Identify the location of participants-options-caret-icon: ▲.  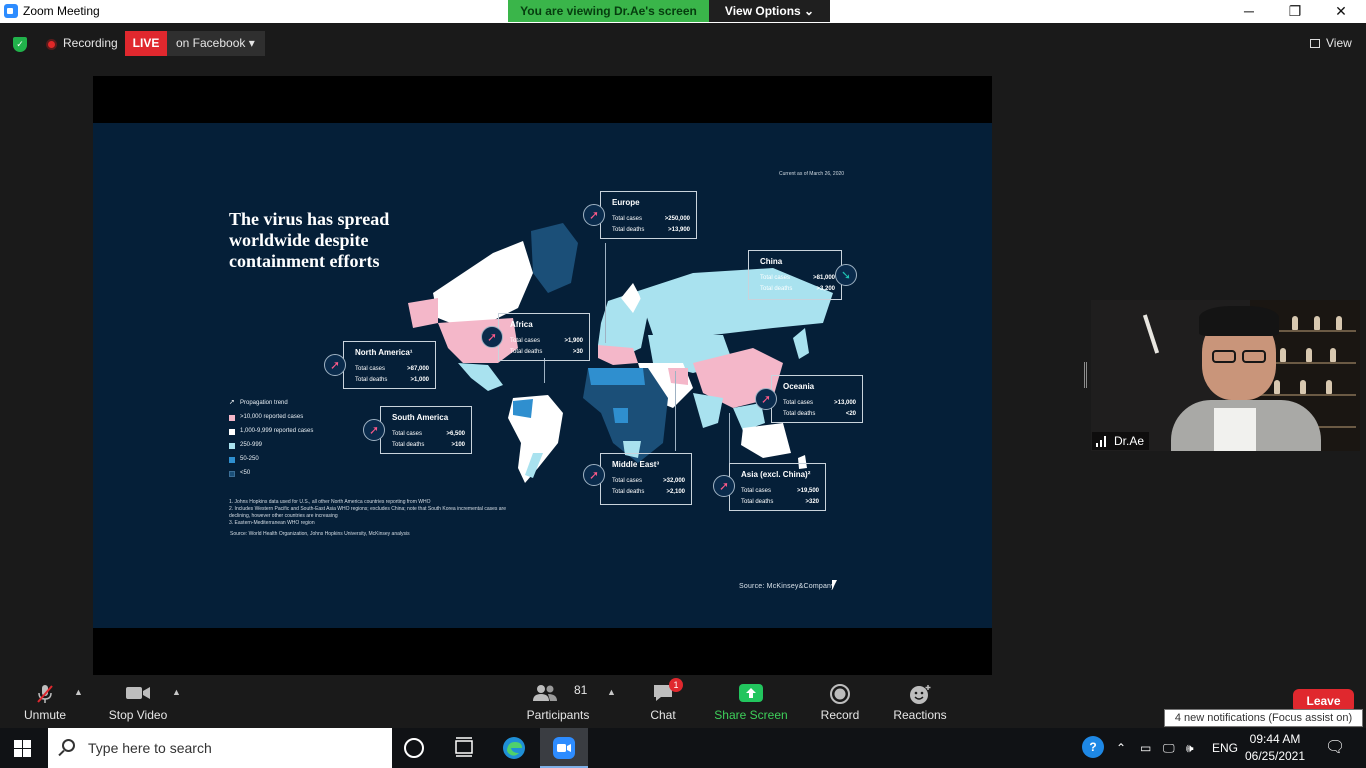
(611, 692).